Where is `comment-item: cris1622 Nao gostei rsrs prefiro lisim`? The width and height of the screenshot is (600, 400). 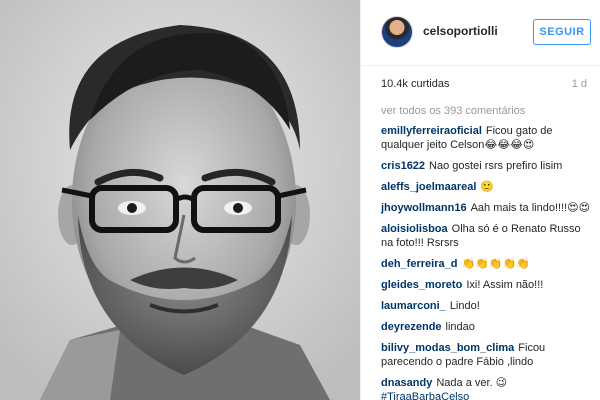
comment-item: cris1622 Nao gostei rsrs prefiro lisim is located at coordinates (488, 166).